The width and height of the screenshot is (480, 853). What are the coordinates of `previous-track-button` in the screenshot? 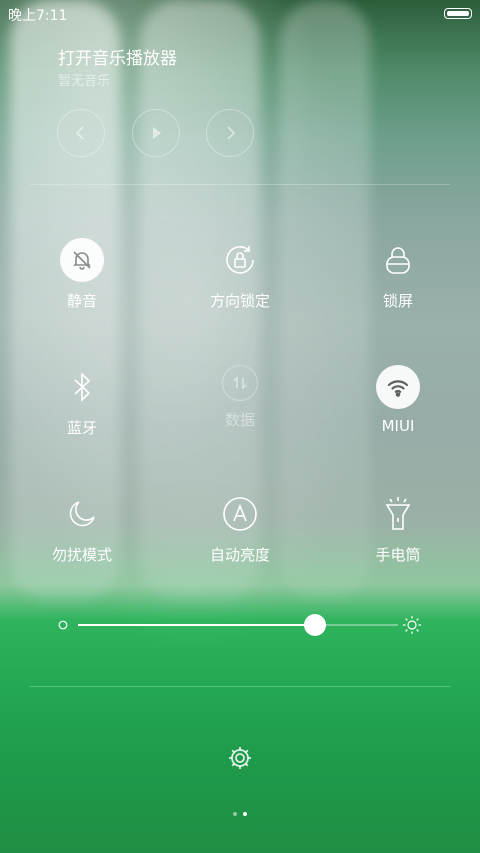 It's located at (81, 133).